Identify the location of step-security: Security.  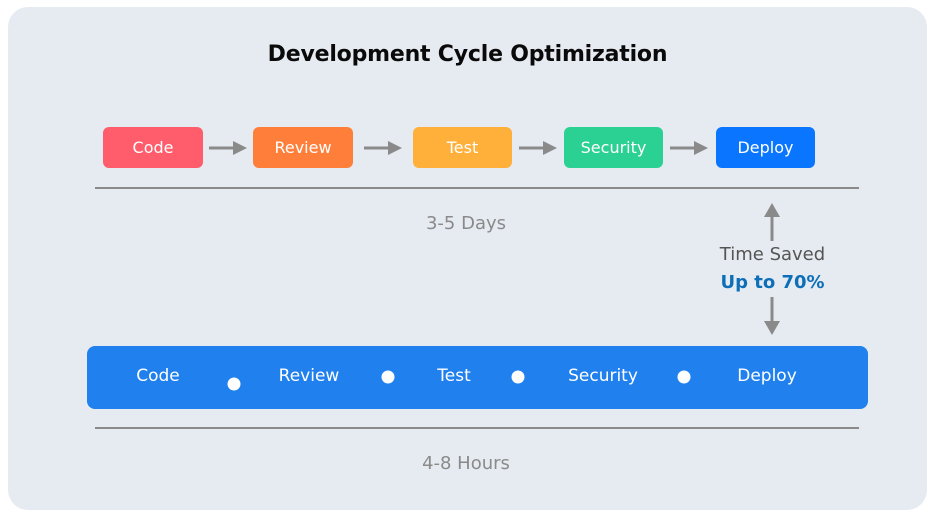
(613, 147).